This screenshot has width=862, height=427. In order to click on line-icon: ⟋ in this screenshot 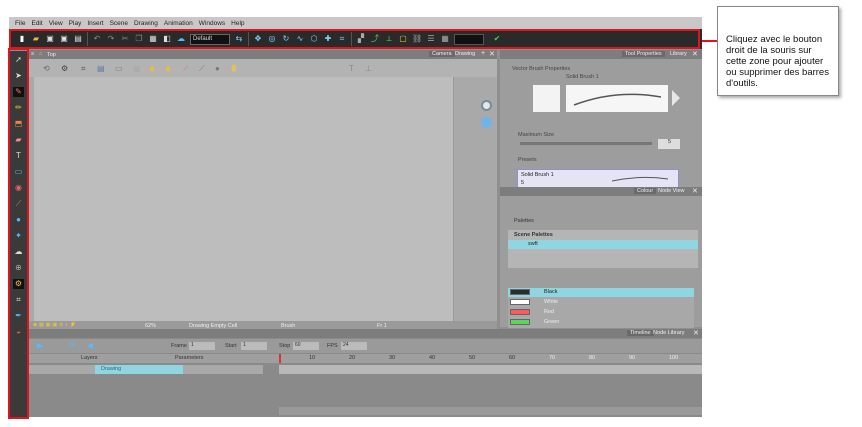, I will do `click(202, 69)`.